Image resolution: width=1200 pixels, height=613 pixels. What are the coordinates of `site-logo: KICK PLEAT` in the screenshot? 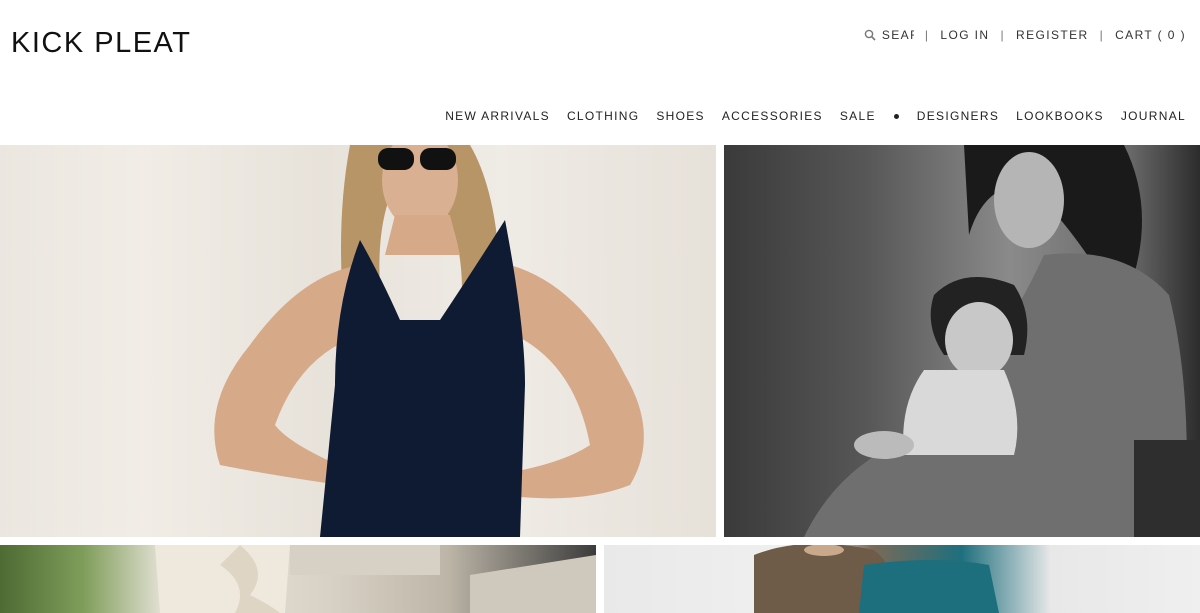 It's located at (101, 43).